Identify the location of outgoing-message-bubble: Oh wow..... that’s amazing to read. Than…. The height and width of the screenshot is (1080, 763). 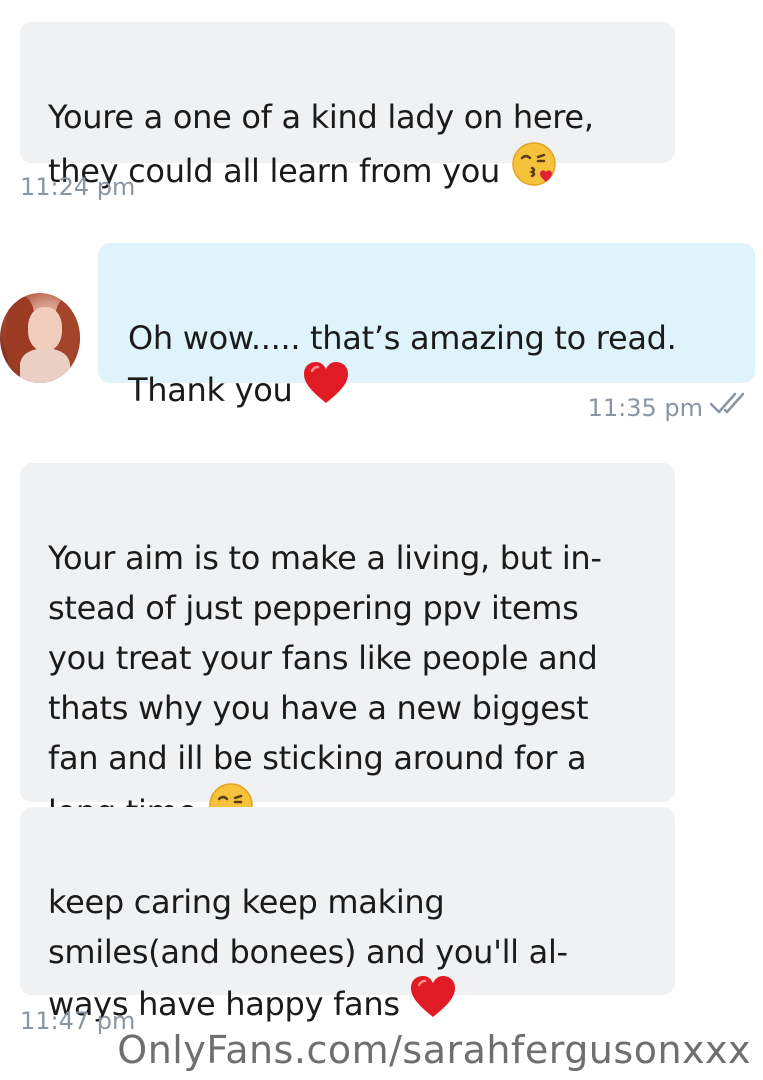
(426, 326).